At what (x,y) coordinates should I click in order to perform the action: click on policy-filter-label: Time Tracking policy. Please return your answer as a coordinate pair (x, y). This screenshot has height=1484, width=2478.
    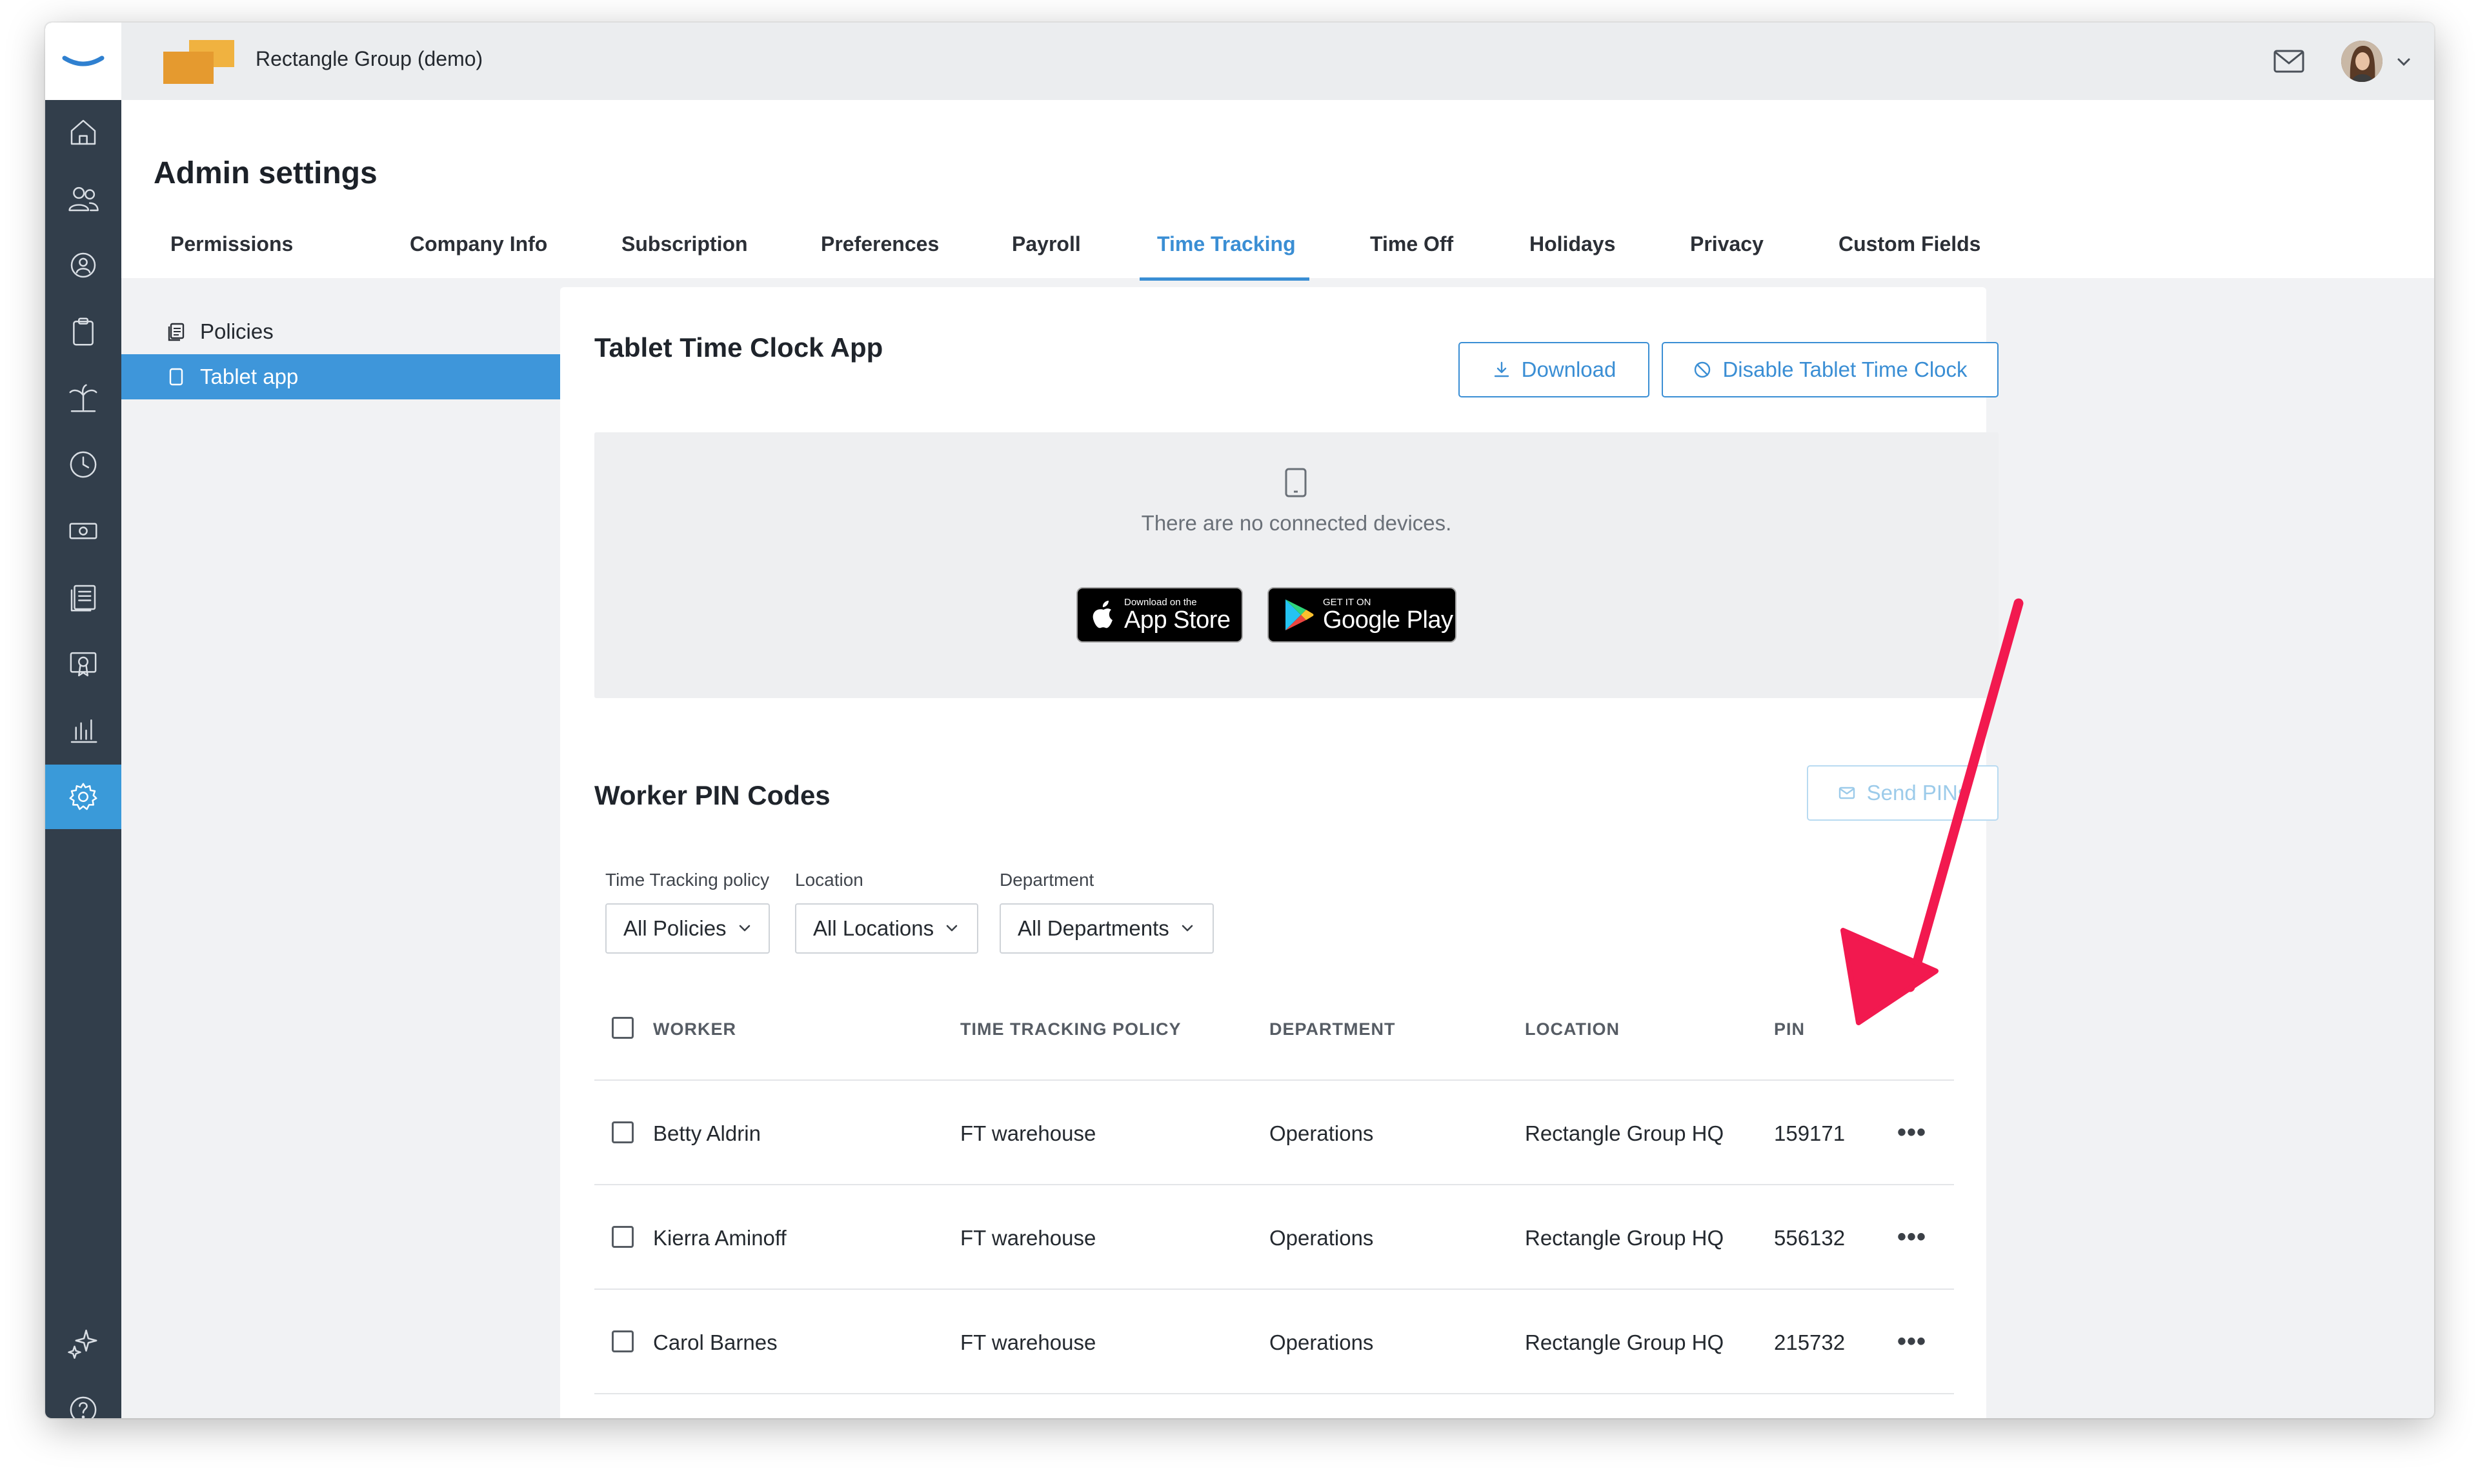
    Looking at the image, I should click on (687, 880).